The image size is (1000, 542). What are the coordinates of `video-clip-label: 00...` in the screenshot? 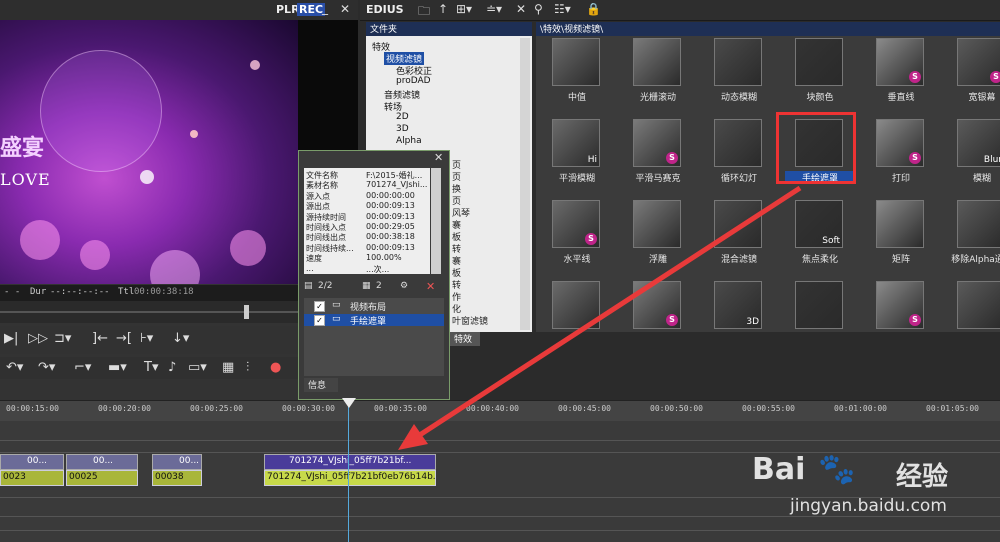 It's located at (189, 461).